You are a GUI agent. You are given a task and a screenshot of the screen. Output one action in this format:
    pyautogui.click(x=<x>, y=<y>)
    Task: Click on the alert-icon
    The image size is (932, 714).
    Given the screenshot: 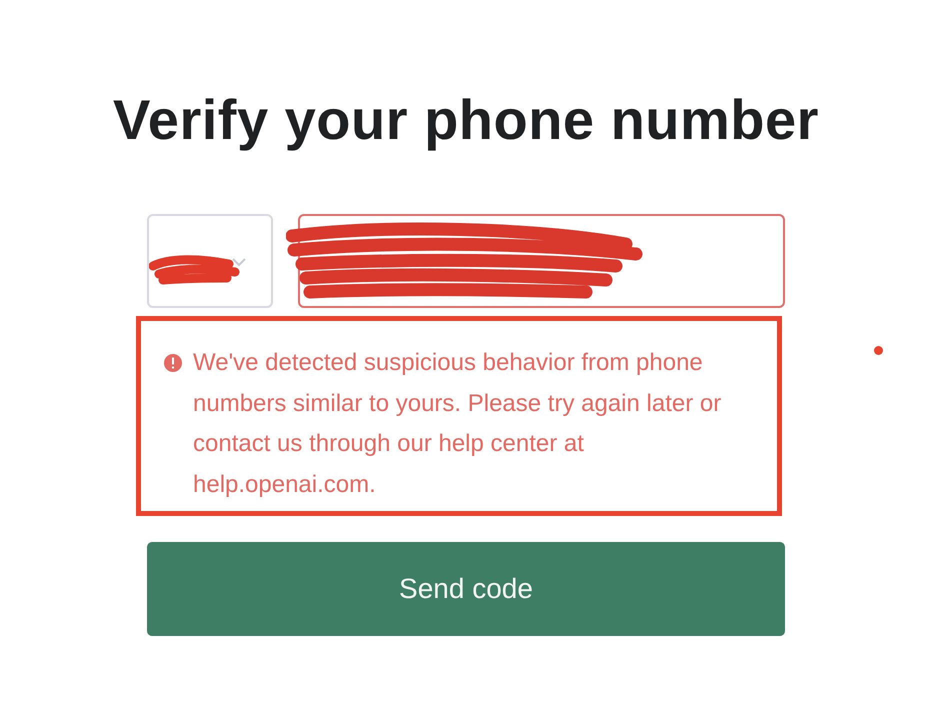 What is the action you would take?
    pyautogui.click(x=173, y=363)
    